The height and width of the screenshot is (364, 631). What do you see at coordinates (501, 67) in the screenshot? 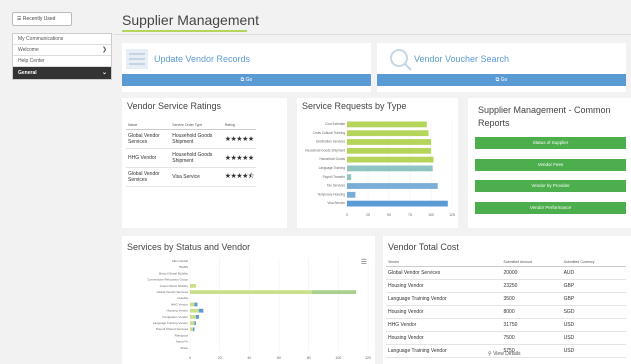
I see `vendor-voucher-search-tile: Vendor Voucher Search ⧉ Go` at bounding box center [501, 67].